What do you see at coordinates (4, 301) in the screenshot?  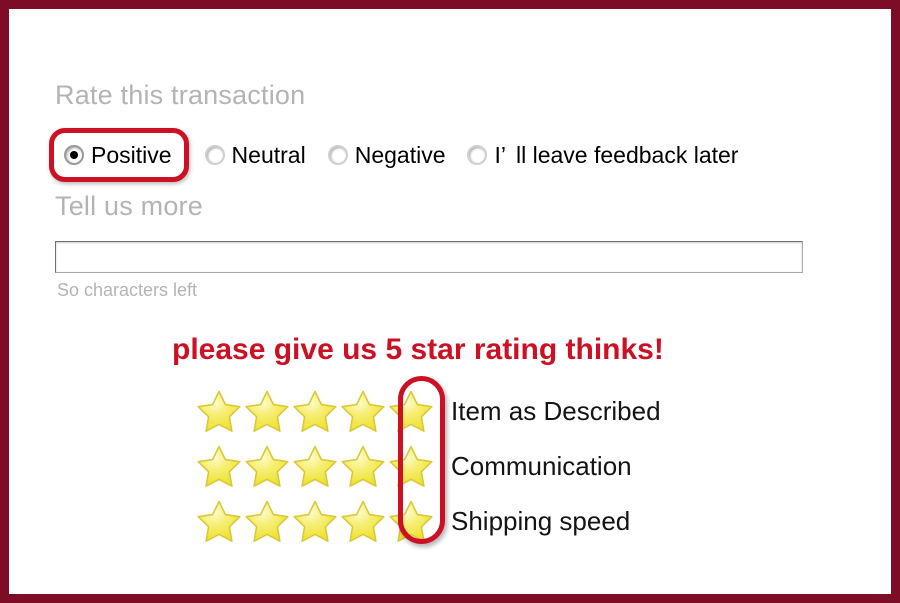 I see `frame-border-left` at bounding box center [4, 301].